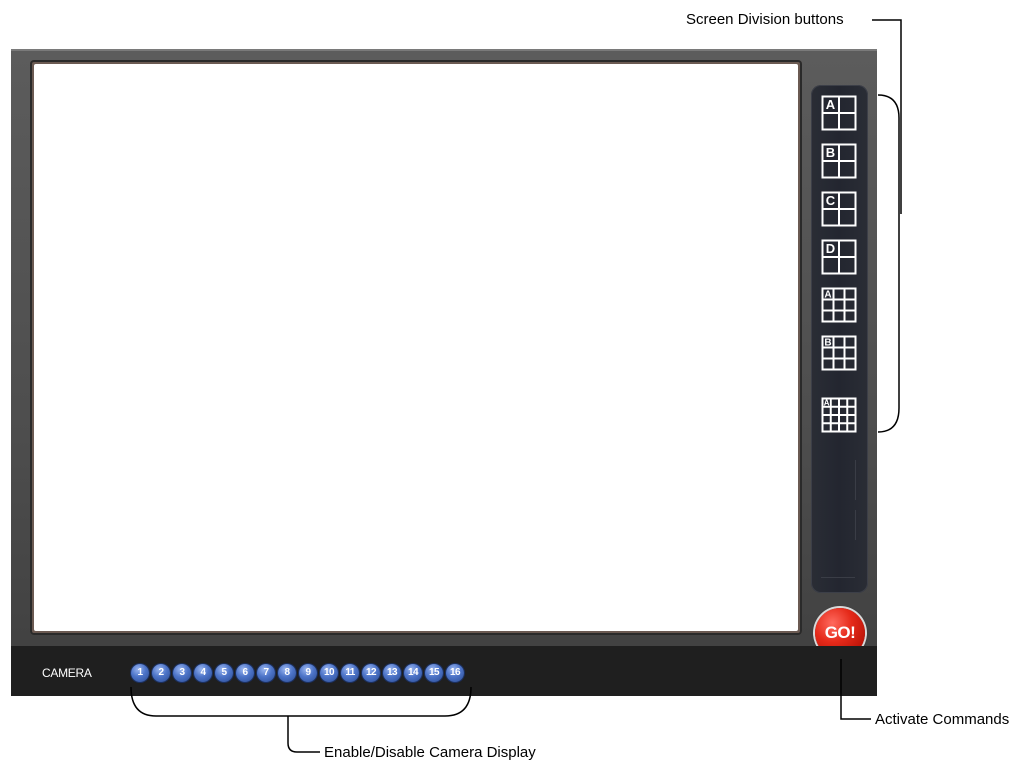 This screenshot has height=769, width=1034. Describe the element at coordinates (430, 752) in the screenshot. I see `annotation-camera-display: Enable/Disable Camera Display` at that location.